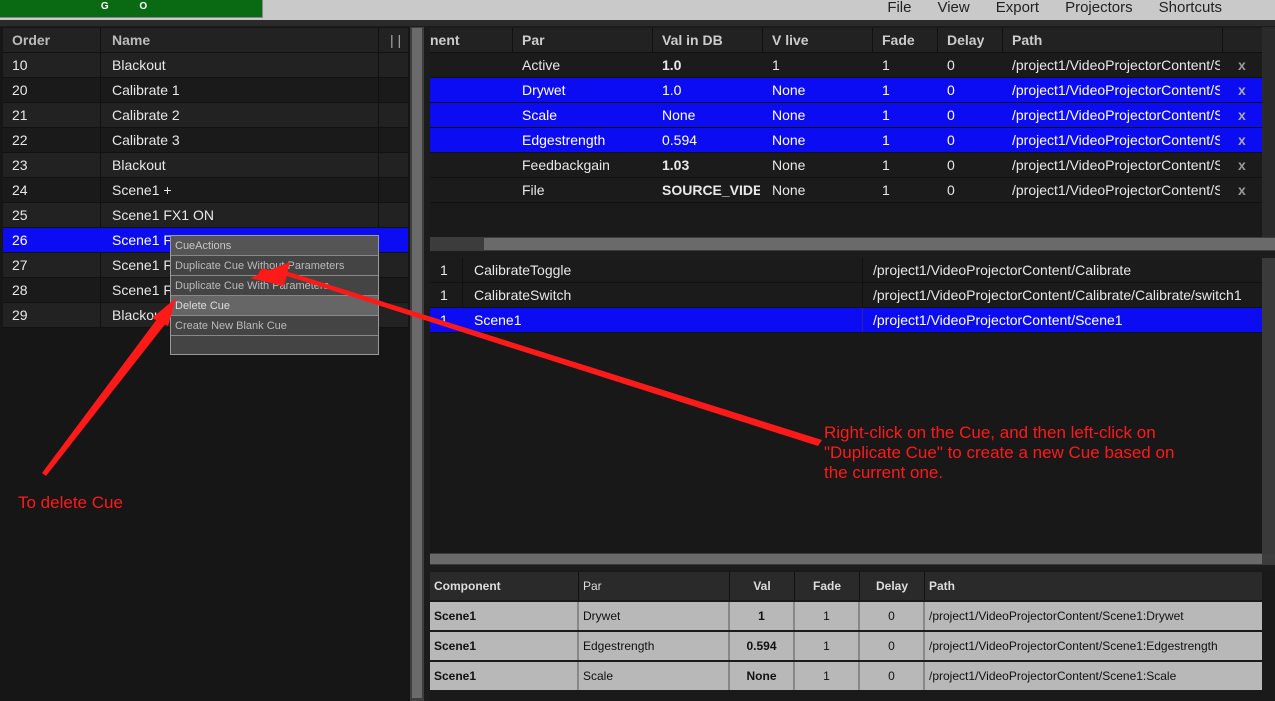 Image resolution: width=1275 pixels, height=701 pixels. Describe the element at coordinates (131, 9) in the screenshot. I see `go-button: G O` at that location.